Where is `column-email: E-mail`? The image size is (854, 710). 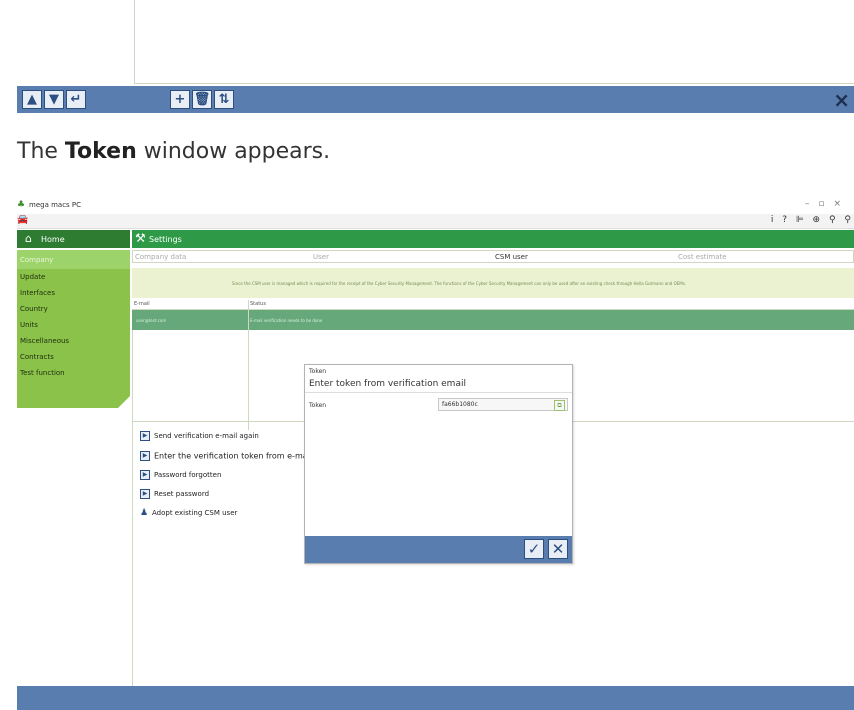 column-email: E-mail is located at coordinates (142, 304).